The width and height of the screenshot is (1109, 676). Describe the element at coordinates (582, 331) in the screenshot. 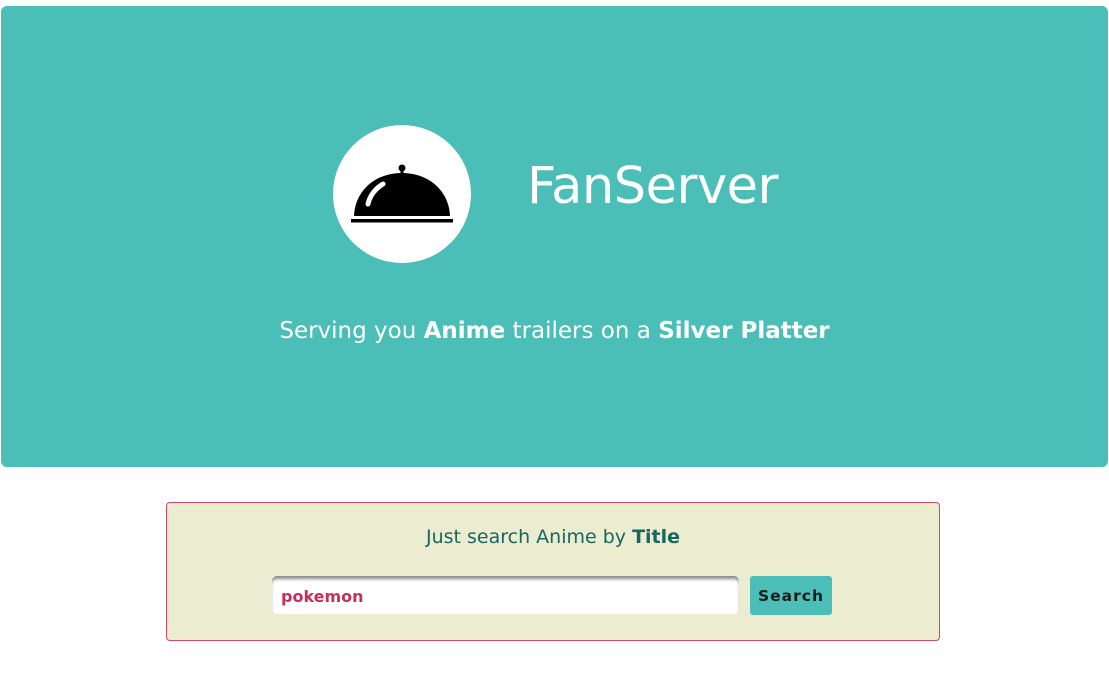

I see `tagline-text: trailers on a` at that location.